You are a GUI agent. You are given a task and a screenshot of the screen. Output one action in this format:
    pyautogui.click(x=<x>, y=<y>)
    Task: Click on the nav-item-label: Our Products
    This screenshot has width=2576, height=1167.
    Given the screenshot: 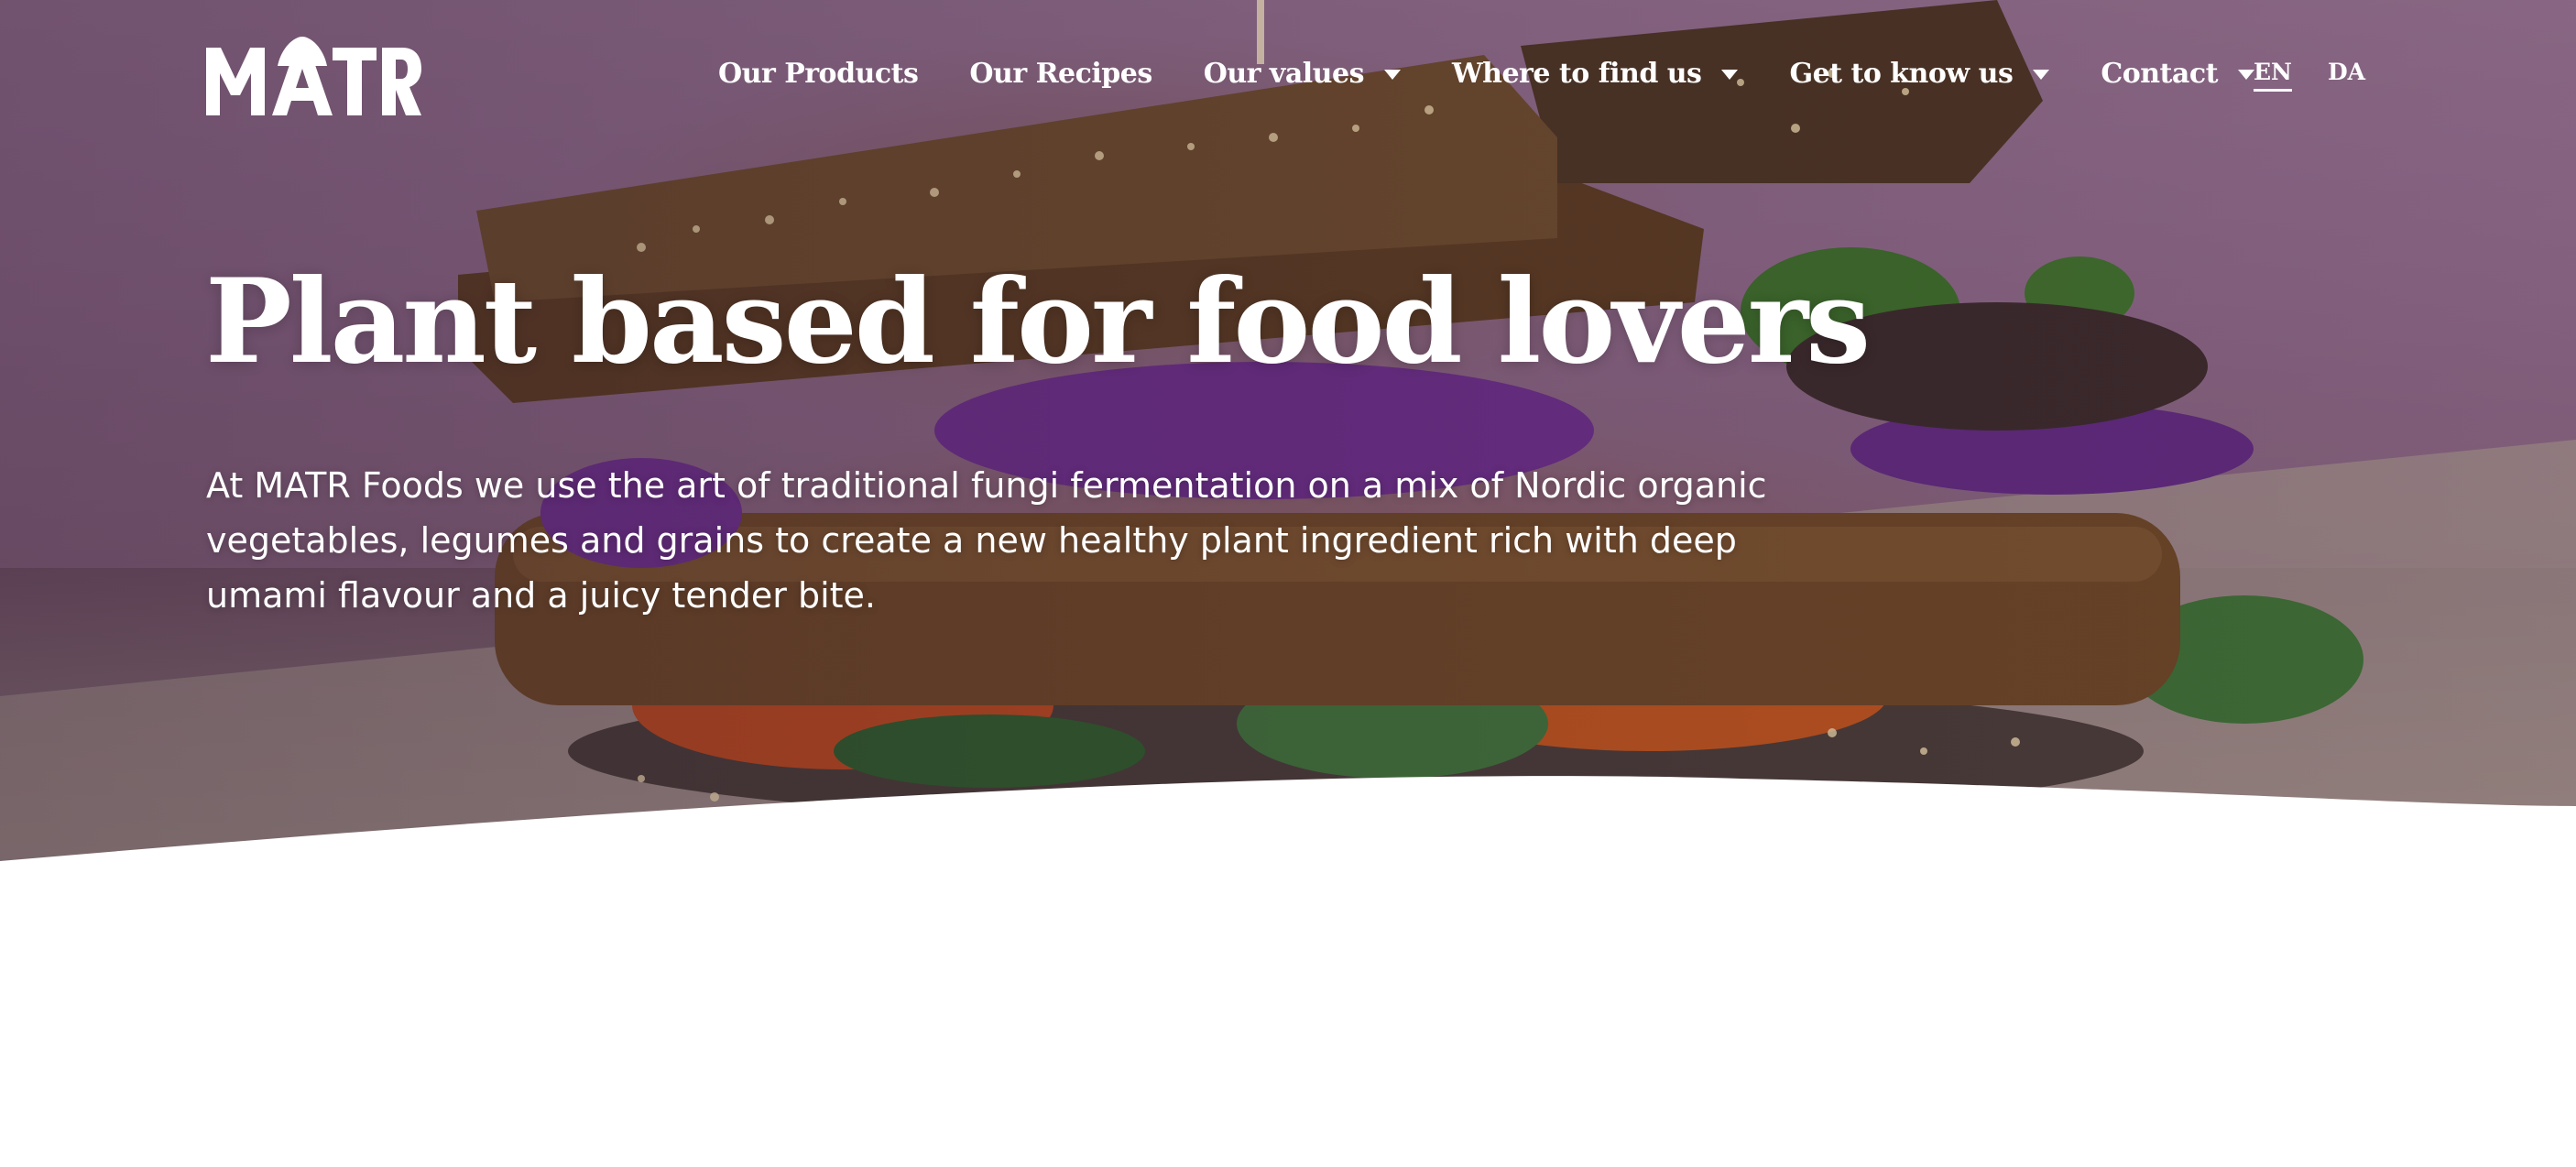 What is the action you would take?
    pyautogui.click(x=819, y=73)
    